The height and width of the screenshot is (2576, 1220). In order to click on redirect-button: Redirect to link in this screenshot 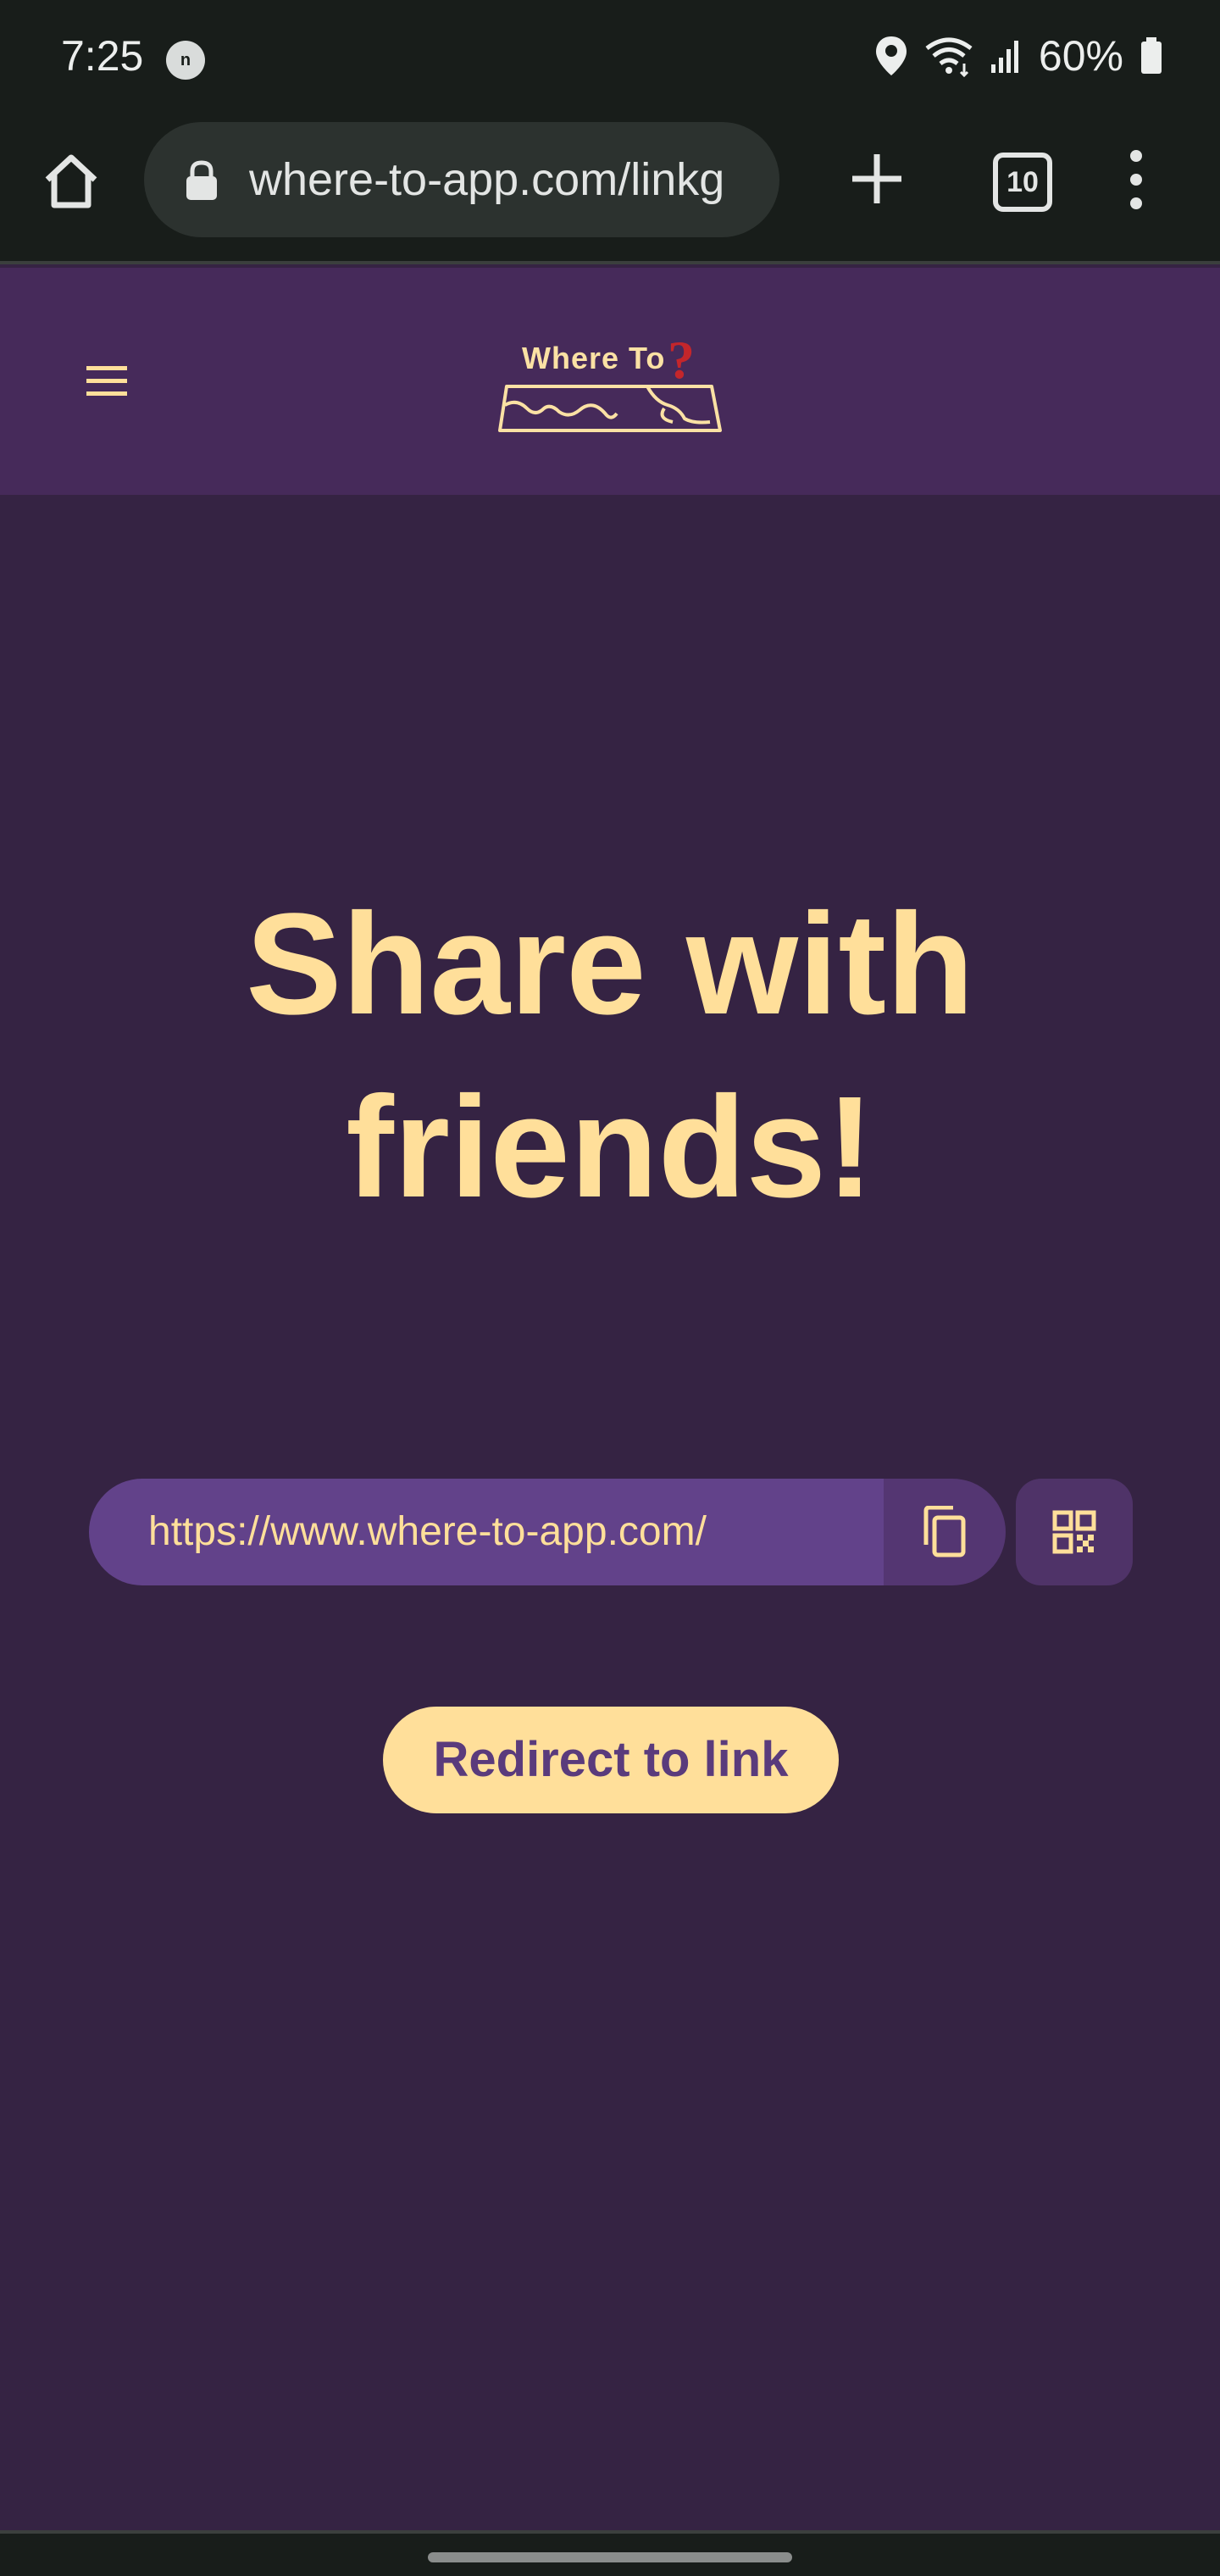, I will do `click(611, 1760)`.